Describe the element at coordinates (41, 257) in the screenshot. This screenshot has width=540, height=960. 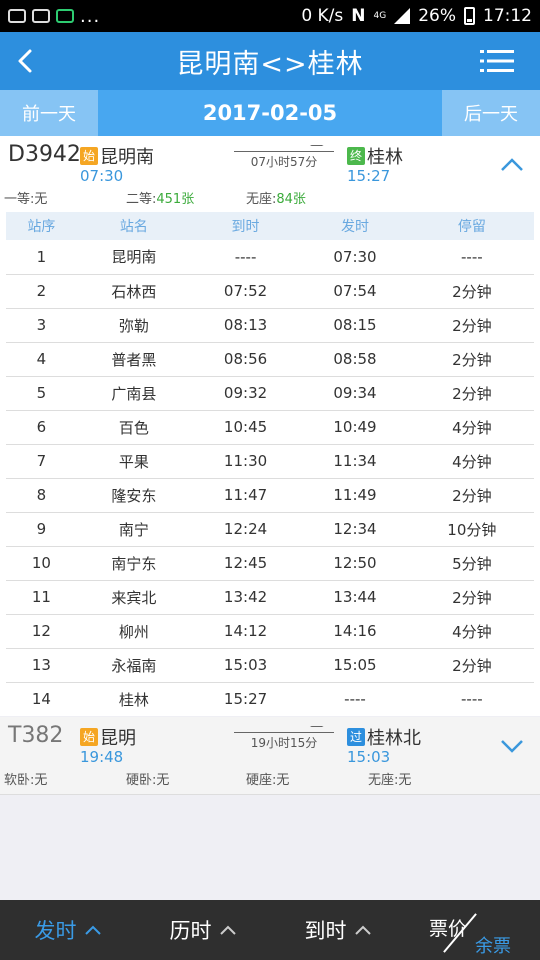
I see `stop-seq: 1` at that location.